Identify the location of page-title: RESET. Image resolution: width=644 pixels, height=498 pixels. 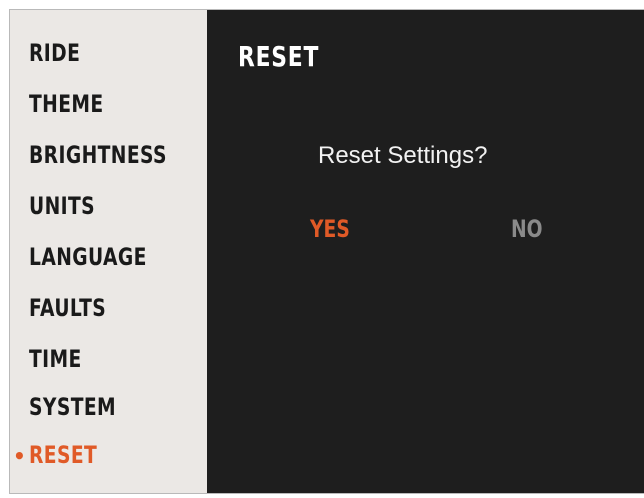
(279, 56).